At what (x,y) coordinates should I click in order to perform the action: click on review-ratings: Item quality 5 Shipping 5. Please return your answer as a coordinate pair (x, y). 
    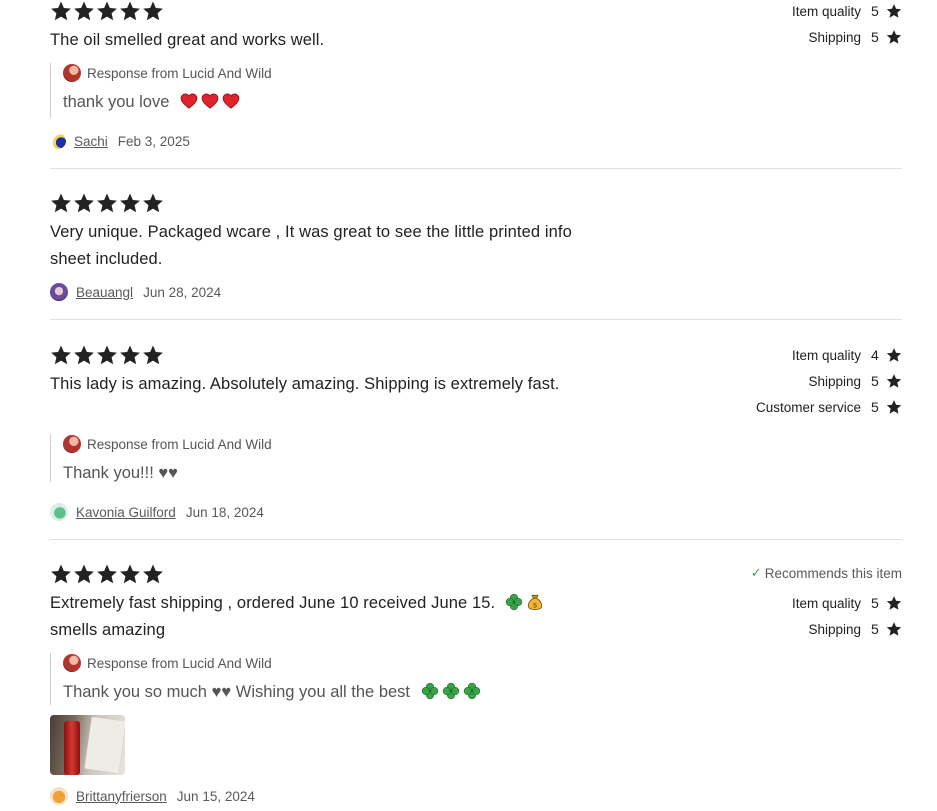
    Looking at the image, I should click on (847, 25).